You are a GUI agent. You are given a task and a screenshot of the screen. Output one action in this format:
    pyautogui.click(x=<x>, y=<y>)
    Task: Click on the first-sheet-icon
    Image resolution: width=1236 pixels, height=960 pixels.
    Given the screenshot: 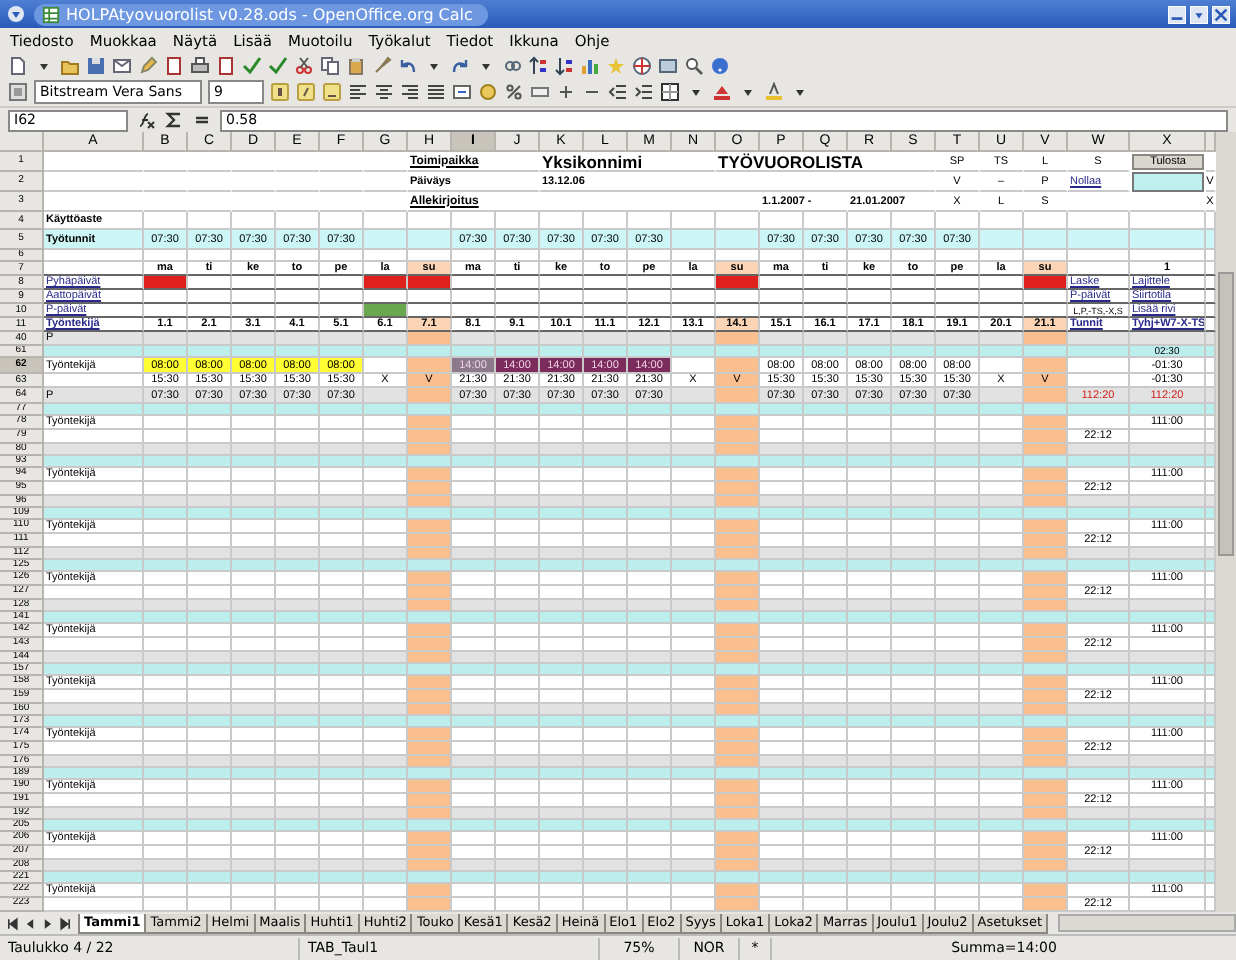 What is the action you would take?
    pyautogui.click(x=12, y=923)
    